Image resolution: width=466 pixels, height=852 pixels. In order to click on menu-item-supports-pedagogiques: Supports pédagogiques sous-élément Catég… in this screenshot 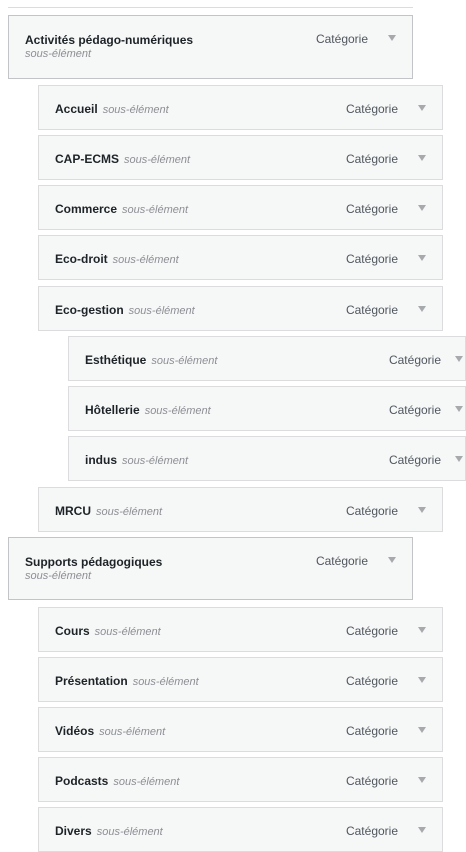, I will do `click(210, 568)`.